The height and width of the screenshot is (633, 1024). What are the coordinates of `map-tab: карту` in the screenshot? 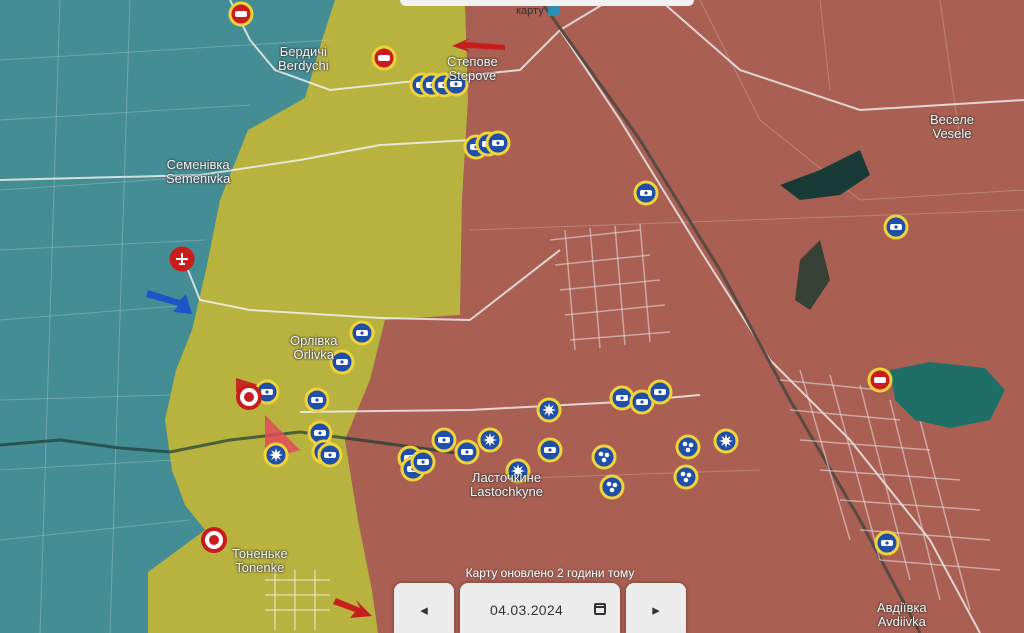 It's located at (538, 11).